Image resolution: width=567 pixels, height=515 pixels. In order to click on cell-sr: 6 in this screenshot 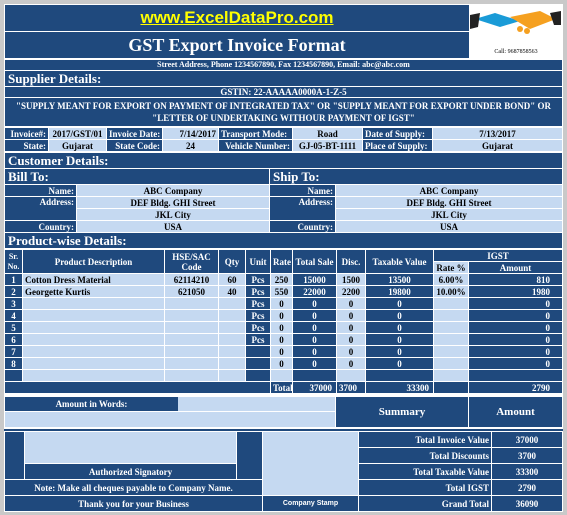, I will do `click(13, 339)`.